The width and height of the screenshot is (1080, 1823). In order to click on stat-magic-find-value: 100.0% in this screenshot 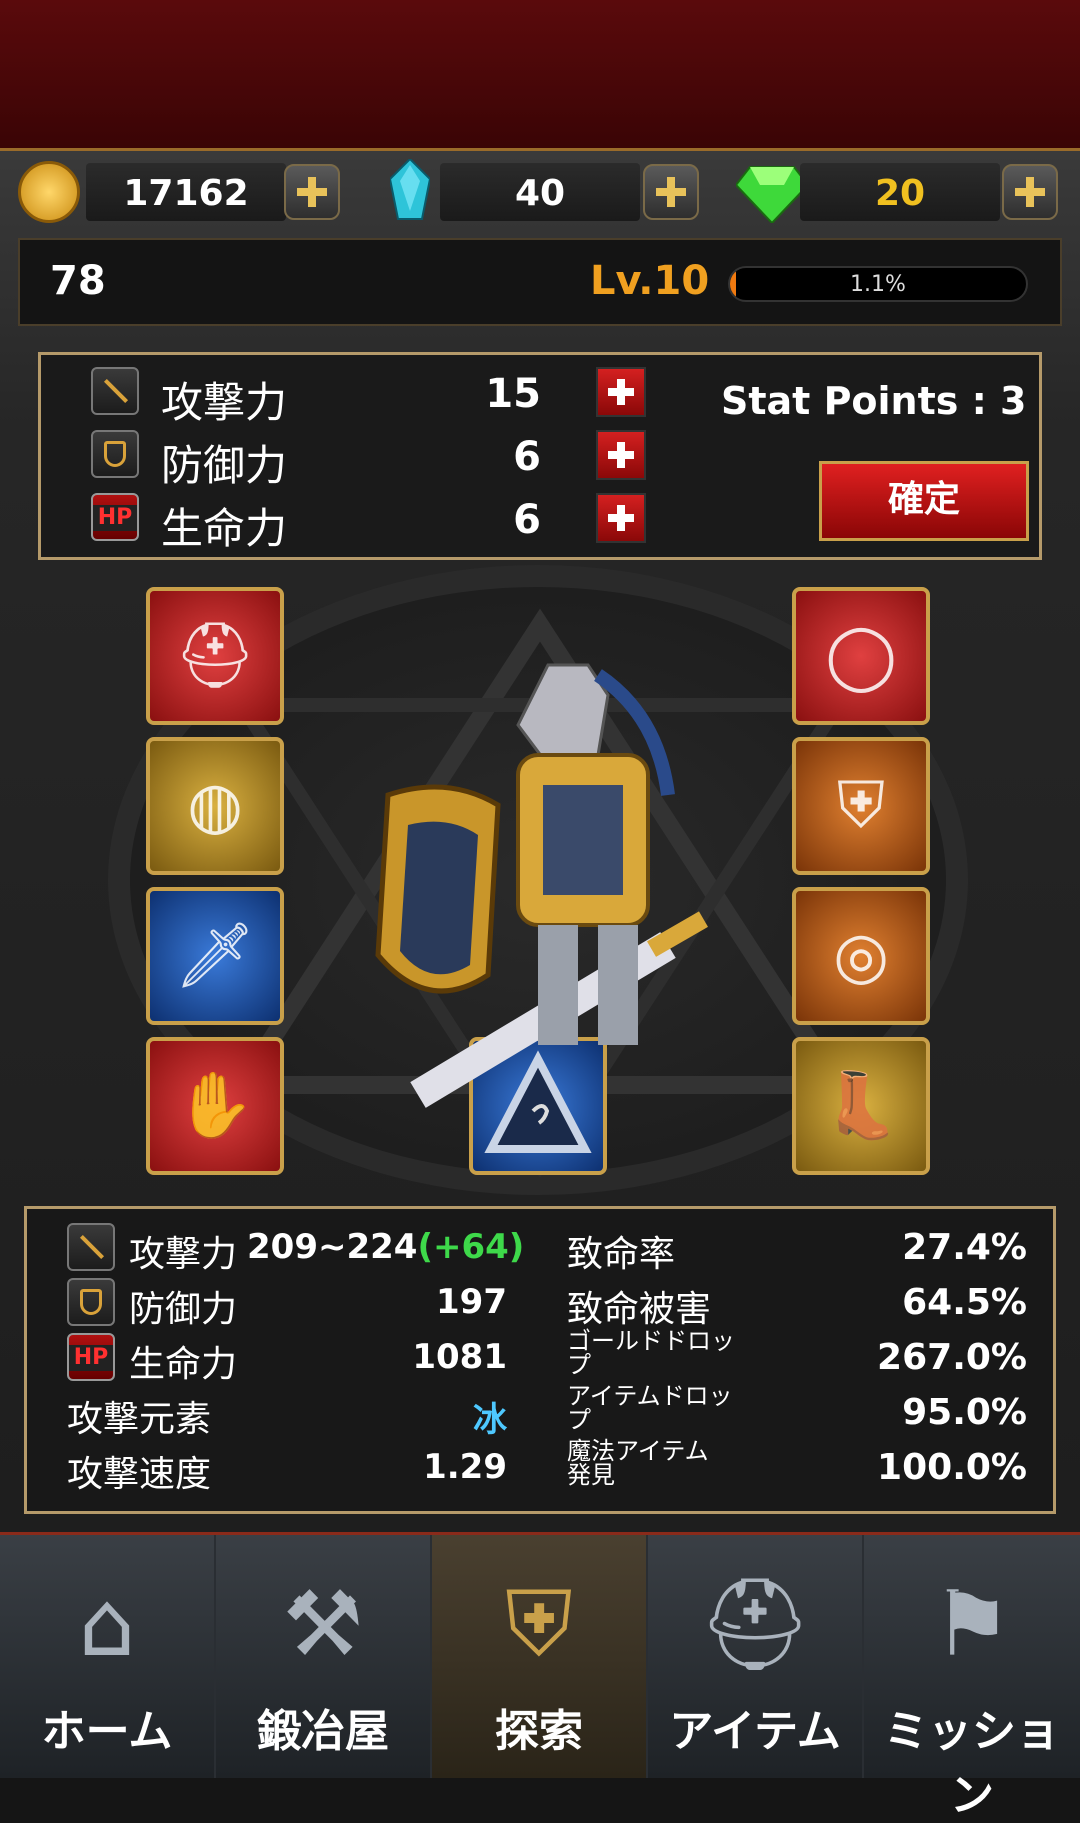, I will do `click(952, 1467)`.